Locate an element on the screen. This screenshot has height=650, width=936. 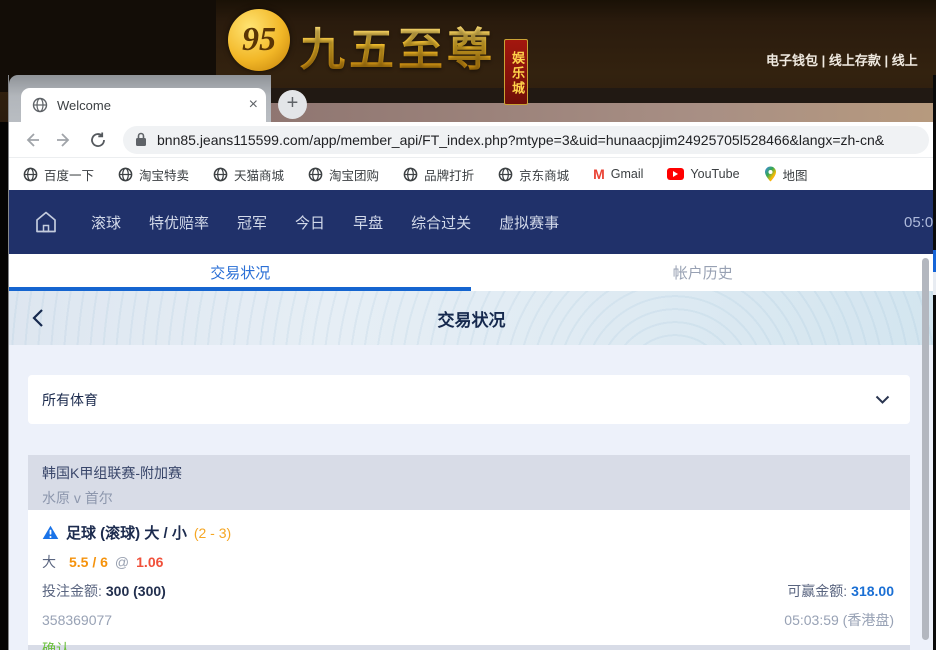
bookmark-tmall: 天猫商城 is located at coordinates (248, 174).